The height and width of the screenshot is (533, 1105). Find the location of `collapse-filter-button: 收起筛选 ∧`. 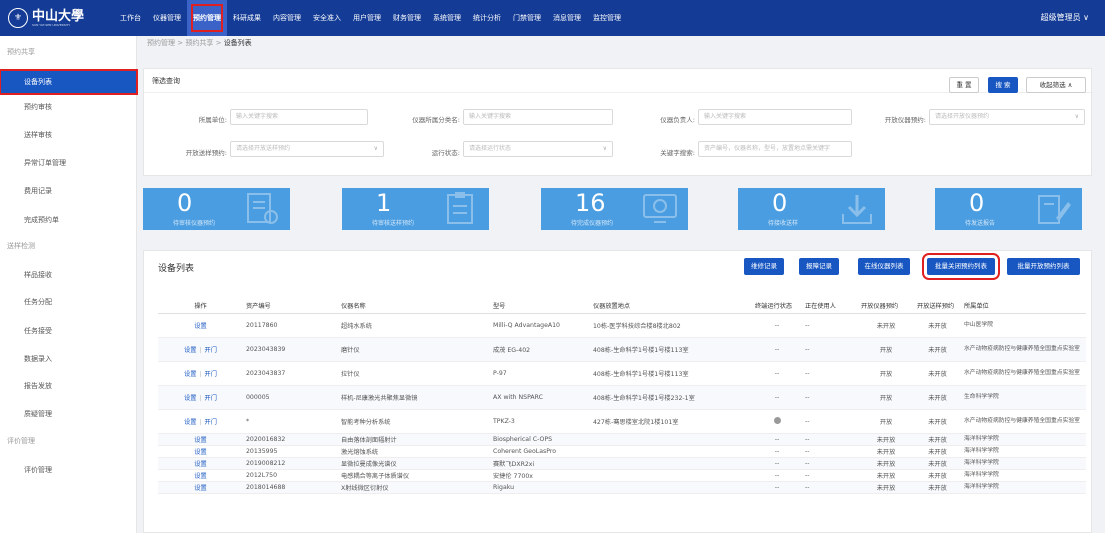

collapse-filter-button: 收起筛选 ∧ is located at coordinates (1056, 85).